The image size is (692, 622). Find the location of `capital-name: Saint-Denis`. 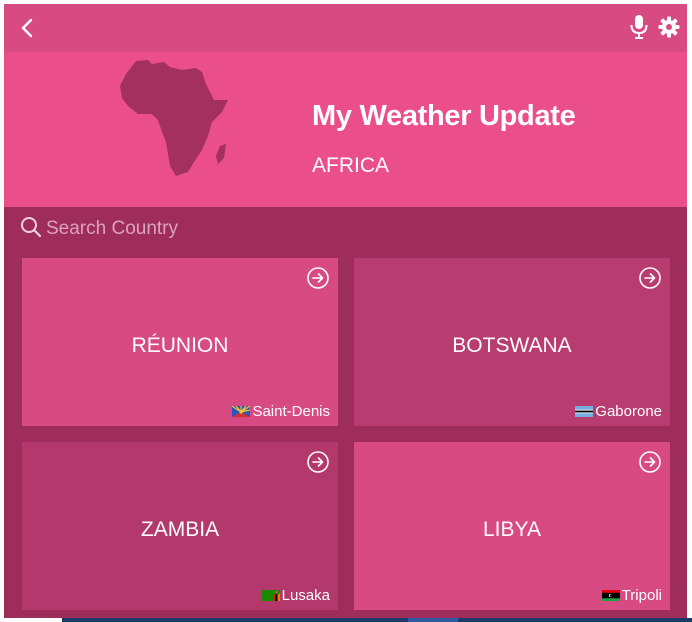

capital-name: Saint-Denis is located at coordinates (291, 411).